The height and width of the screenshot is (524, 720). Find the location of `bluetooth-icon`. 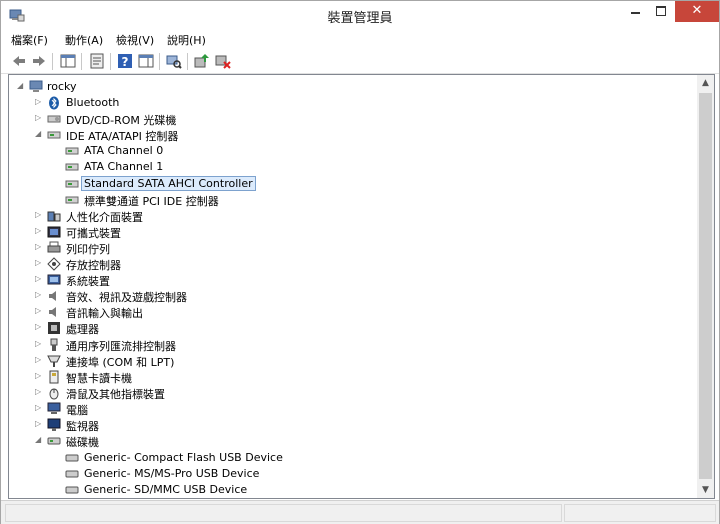

bluetooth-icon is located at coordinates (54, 103).